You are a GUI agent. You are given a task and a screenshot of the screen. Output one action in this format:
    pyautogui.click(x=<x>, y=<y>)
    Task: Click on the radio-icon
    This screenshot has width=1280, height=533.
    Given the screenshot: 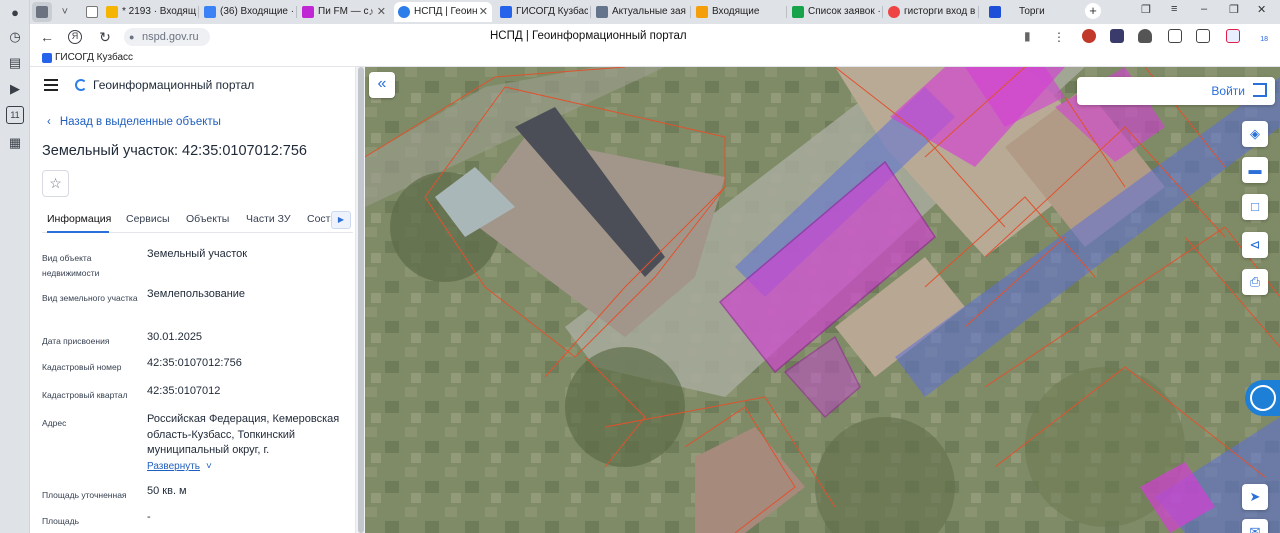 What is the action you would take?
    pyautogui.click(x=308, y=12)
    